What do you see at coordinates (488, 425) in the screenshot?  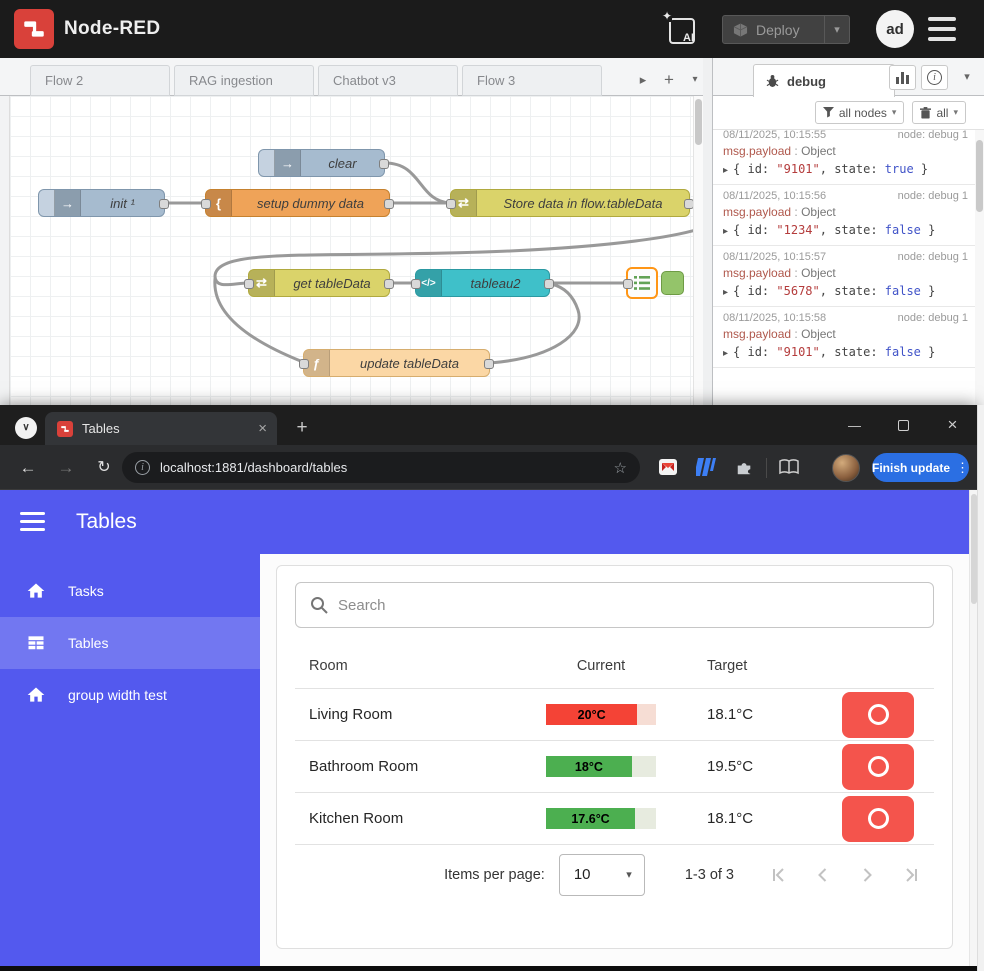 I see `browser-titlebar: ∨ Tables × + — ×` at bounding box center [488, 425].